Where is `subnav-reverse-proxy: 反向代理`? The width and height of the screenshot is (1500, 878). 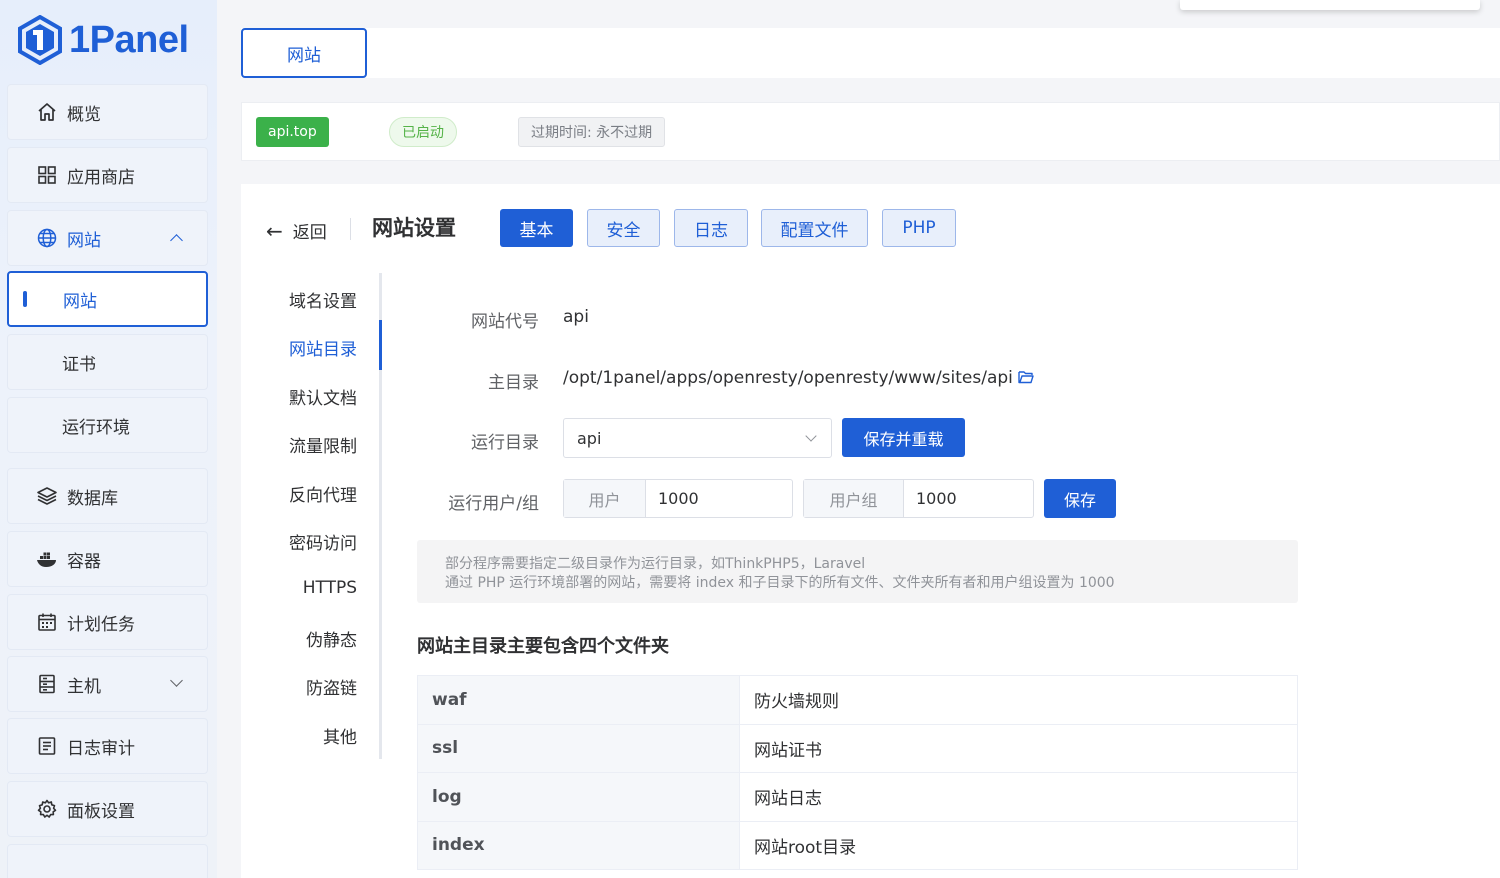 subnav-reverse-proxy: 反向代理 is located at coordinates (323, 493).